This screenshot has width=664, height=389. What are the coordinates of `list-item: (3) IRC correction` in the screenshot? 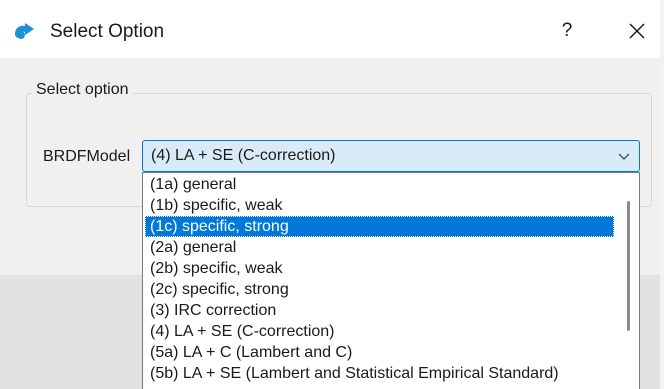 It's located at (379, 310).